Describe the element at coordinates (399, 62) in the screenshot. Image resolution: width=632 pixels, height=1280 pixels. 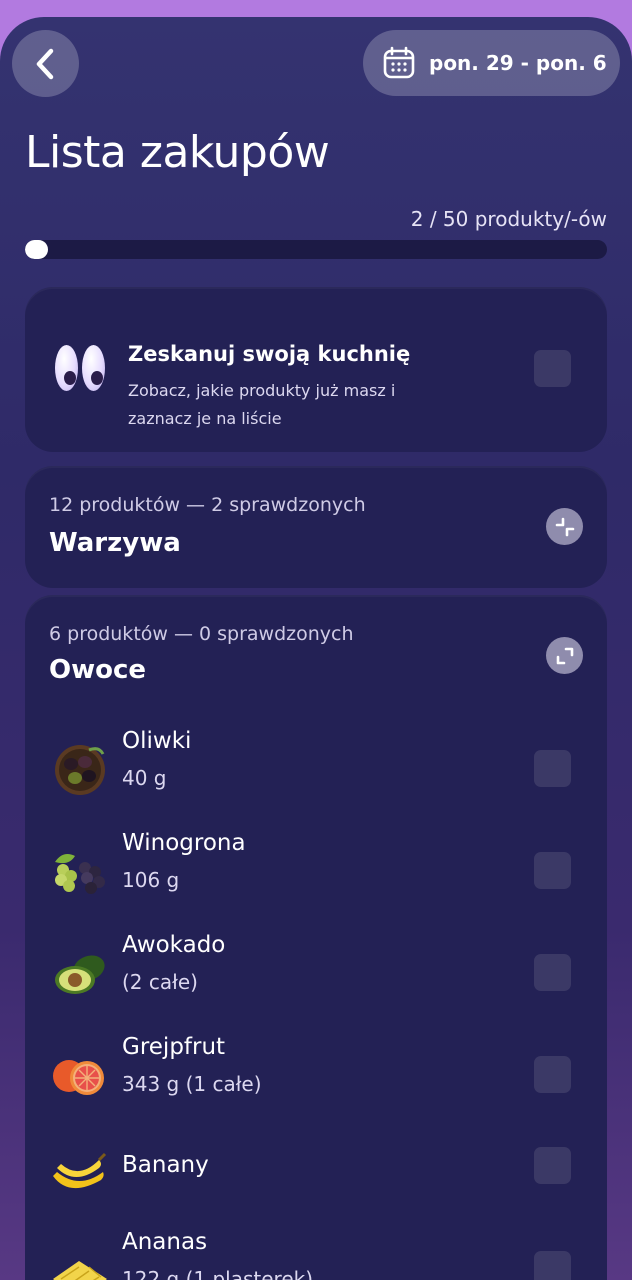
I see `calendar-icon` at that location.